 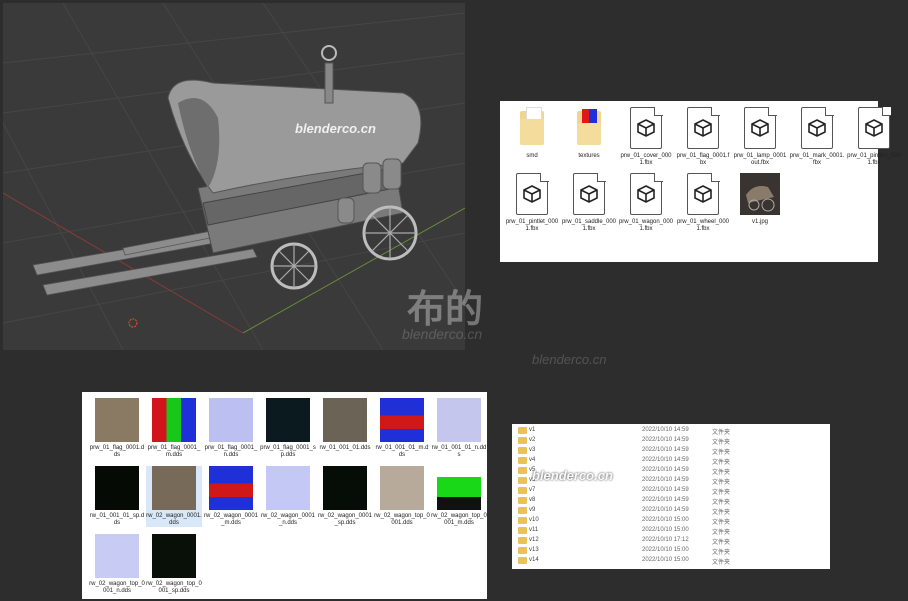 I want to click on texture-item: rw_02_wagon_top_0001_n.dds, so click(x=117, y=564).